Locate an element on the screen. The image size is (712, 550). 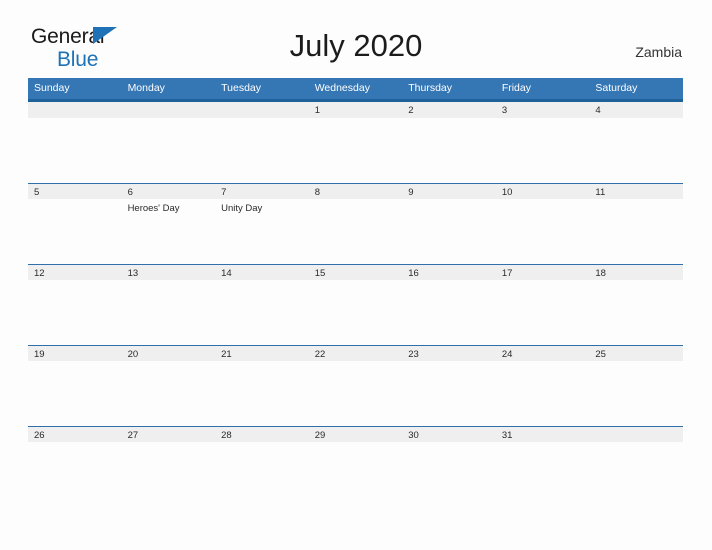
day-cell-inner: 12 is located at coordinates (75, 304).